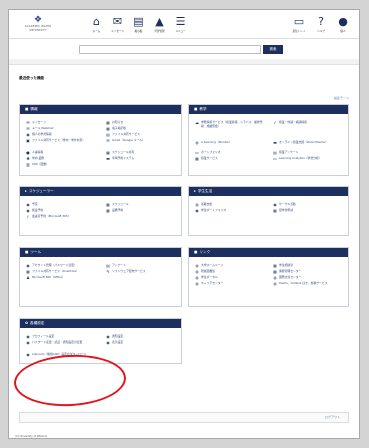 Image resolution: width=369 pixels, height=448 pixels. What do you see at coordinates (299, 24) in the screenshot?
I see `nav-inbox: ▭ 受信トレイ` at bounding box center [299, 24].